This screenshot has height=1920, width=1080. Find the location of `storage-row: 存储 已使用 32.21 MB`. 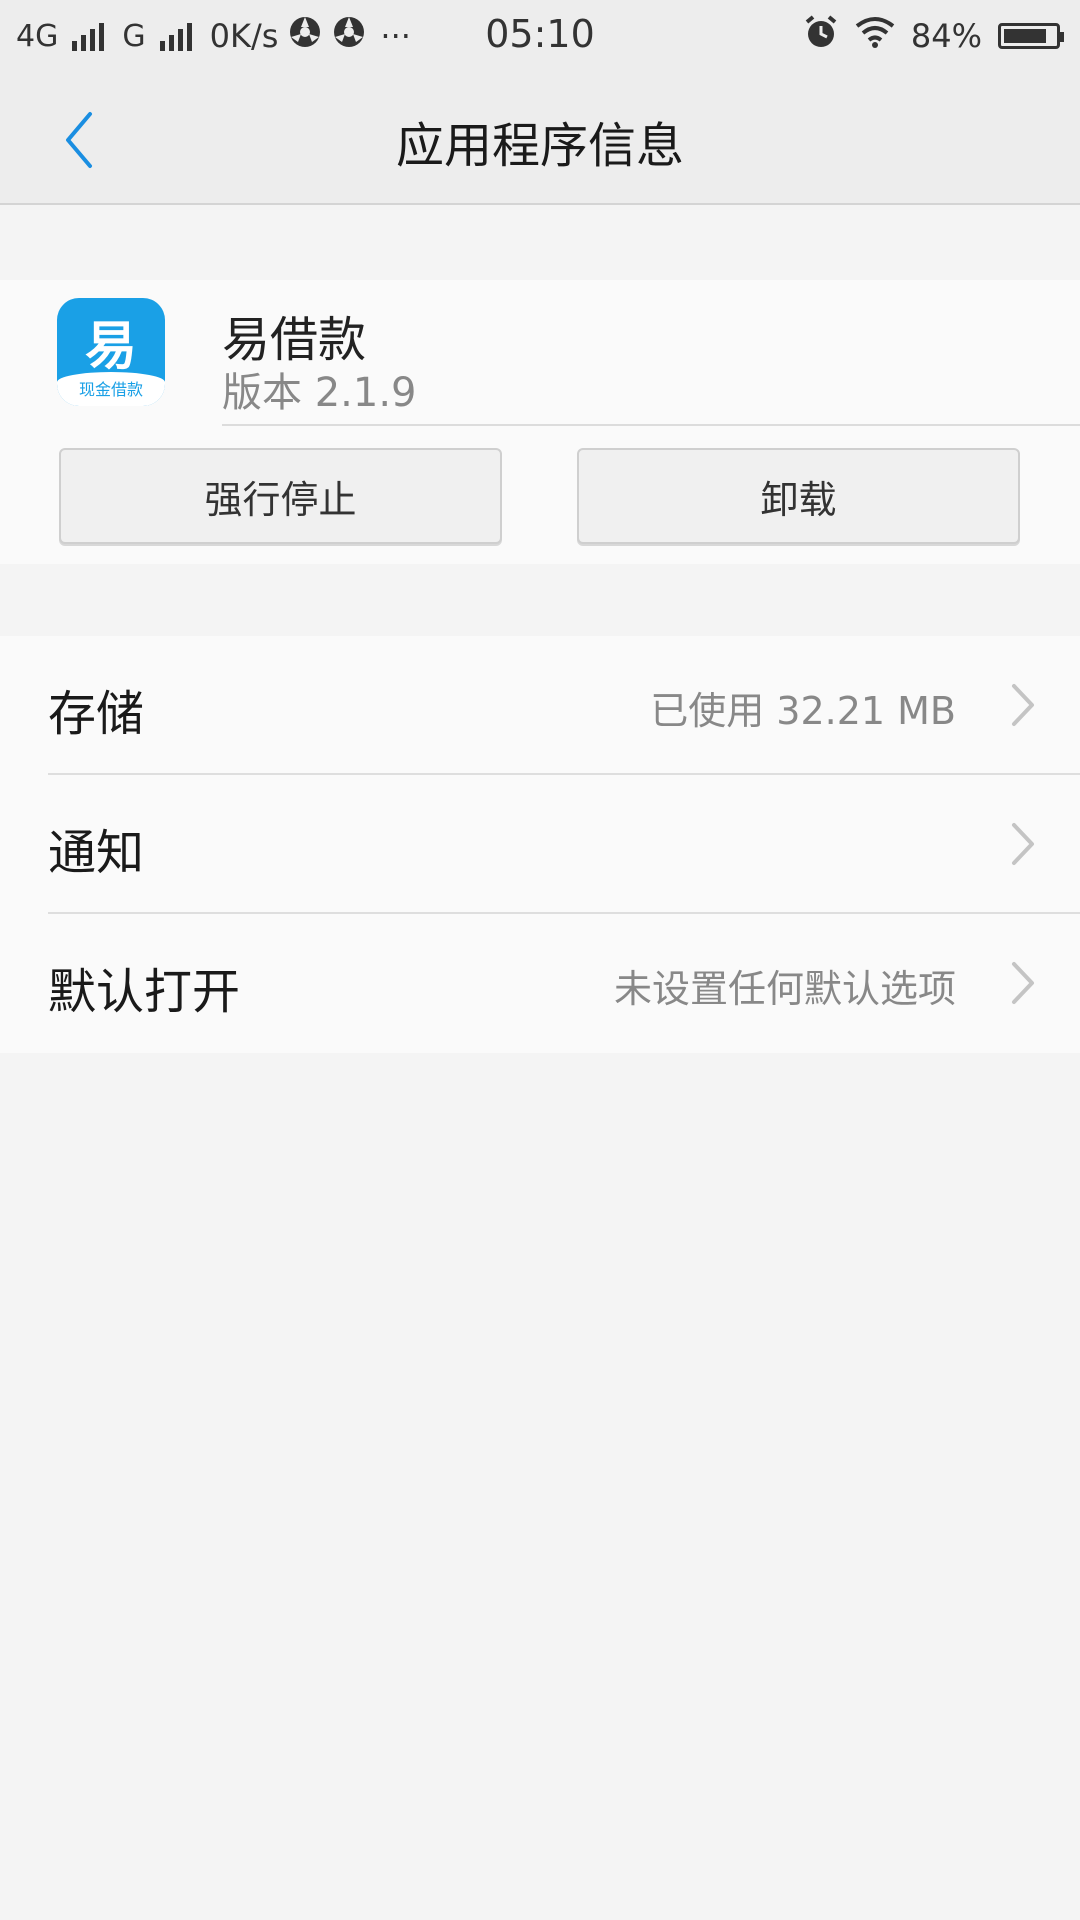

storage-row: 存储 已使用 32.21 MB is located at coordinates (564, 705).